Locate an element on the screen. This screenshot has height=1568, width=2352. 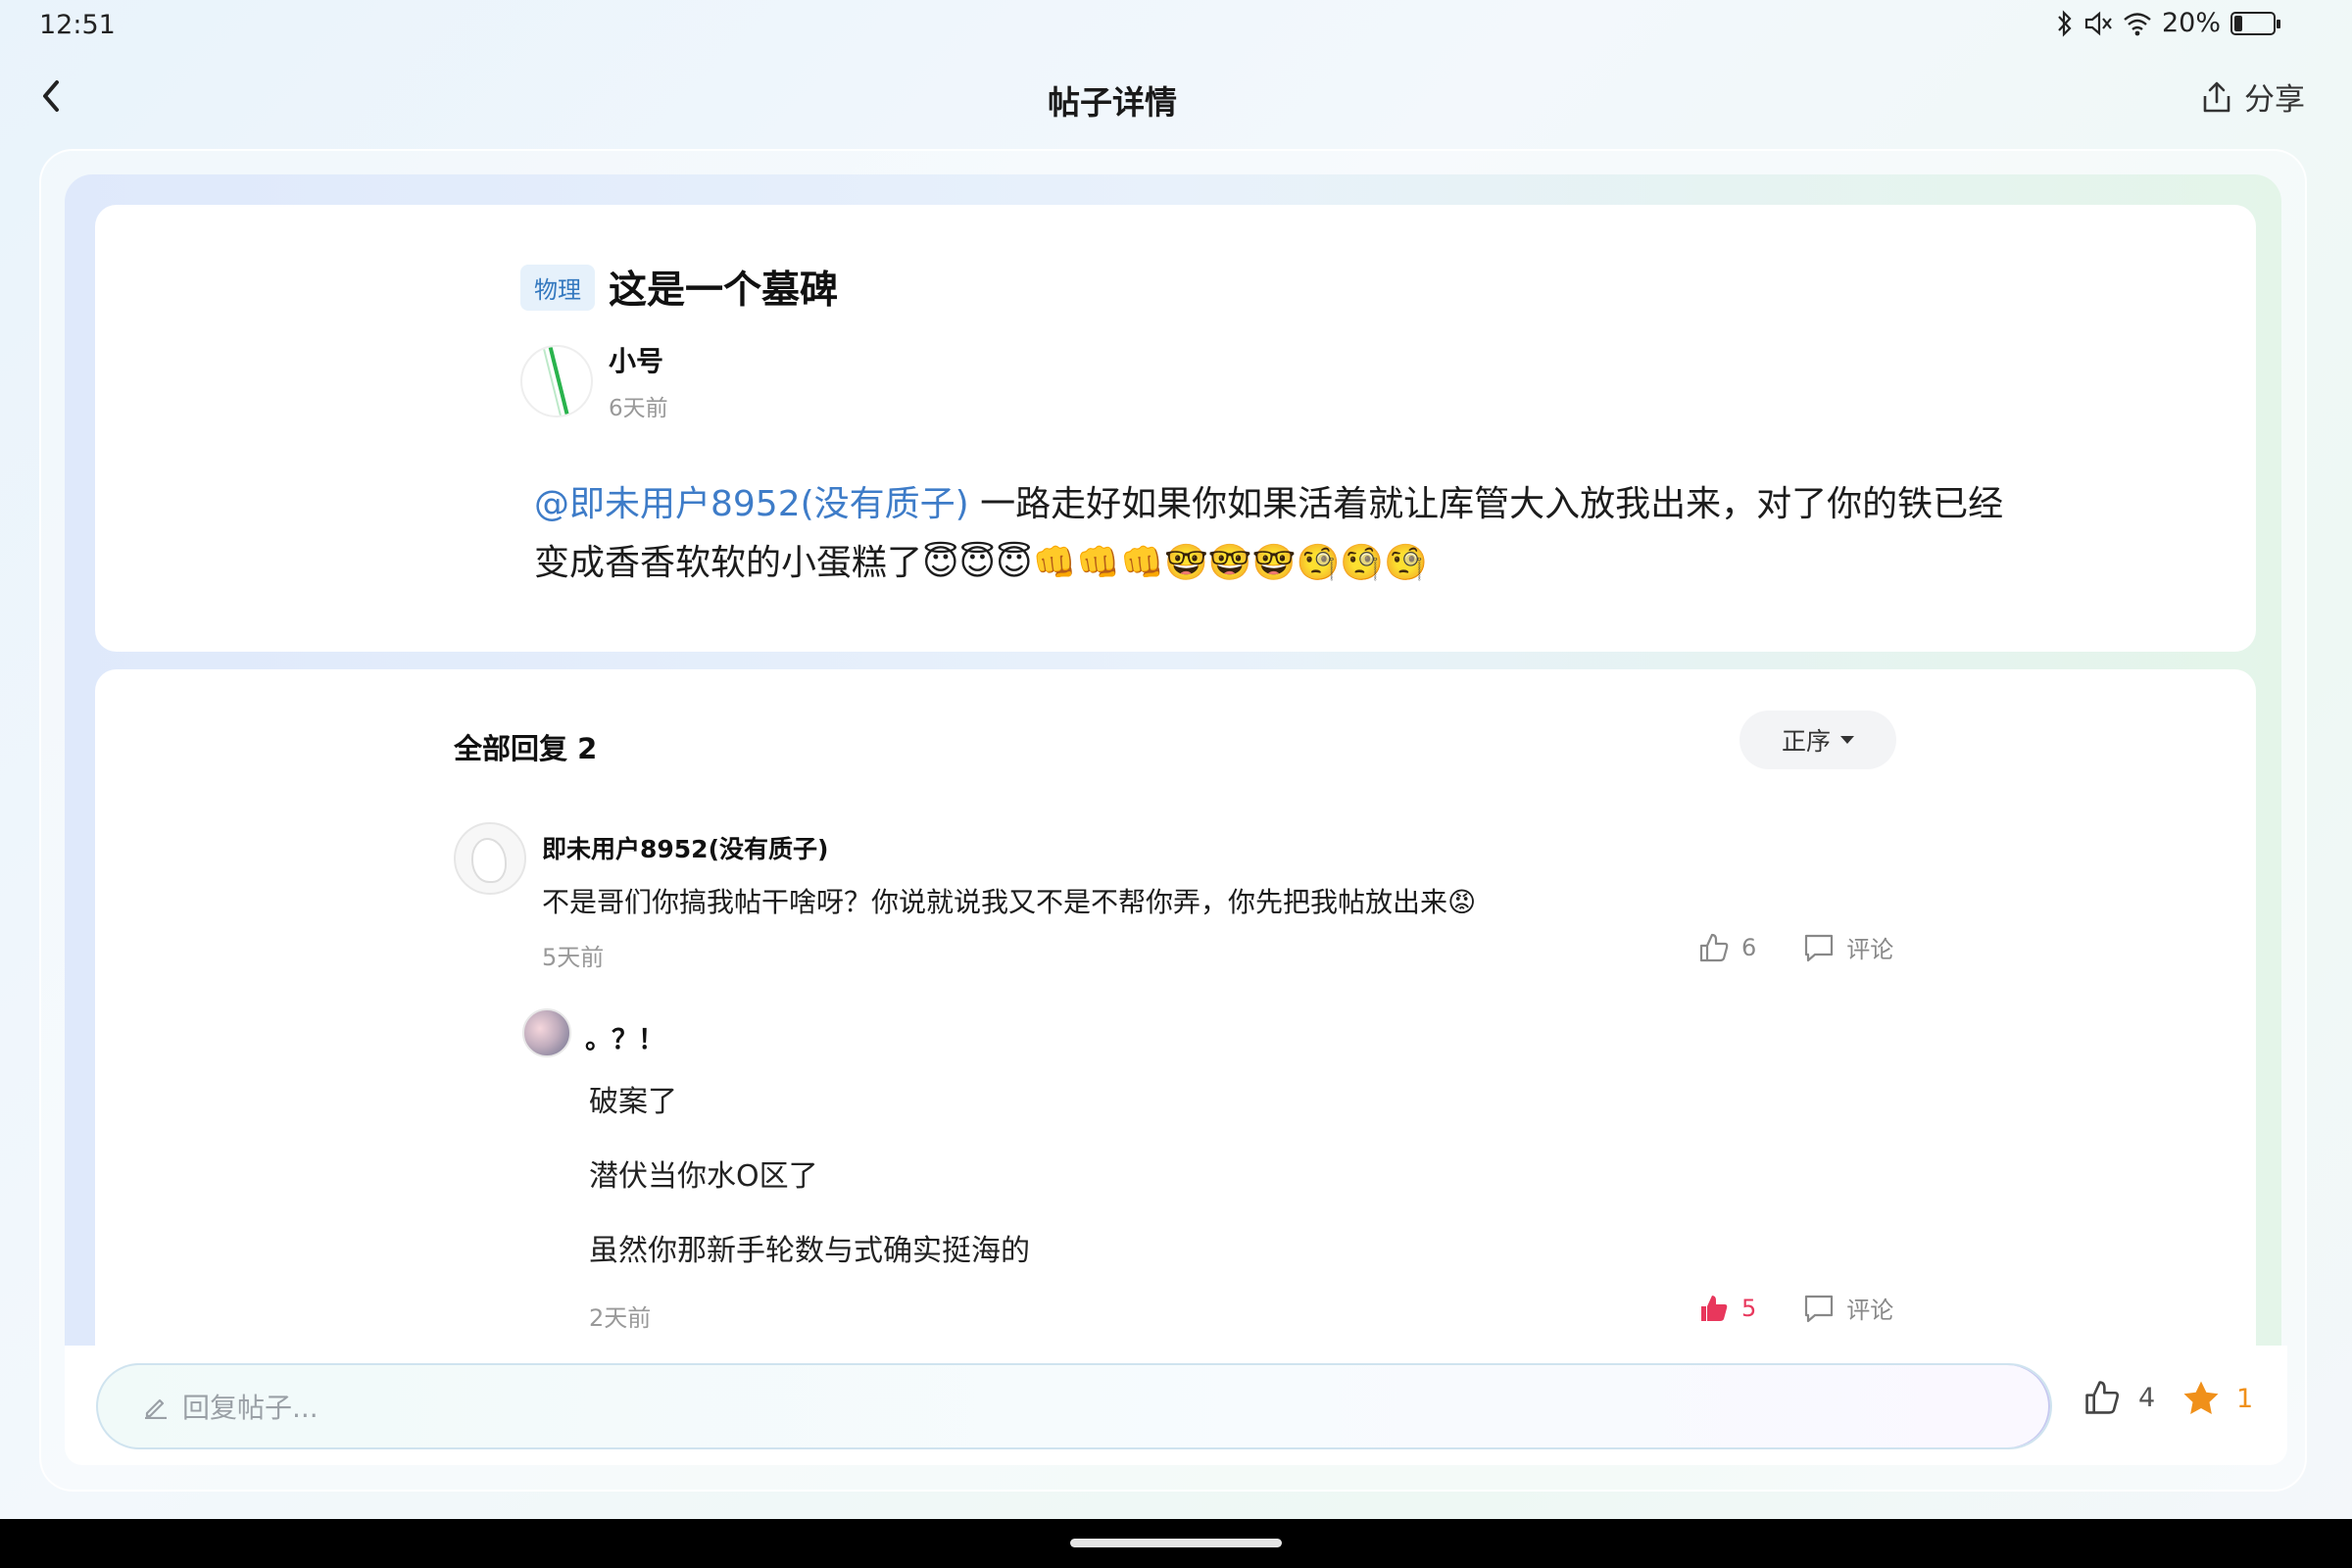
status-icons: 20% is located at coordinates (2168, 23).